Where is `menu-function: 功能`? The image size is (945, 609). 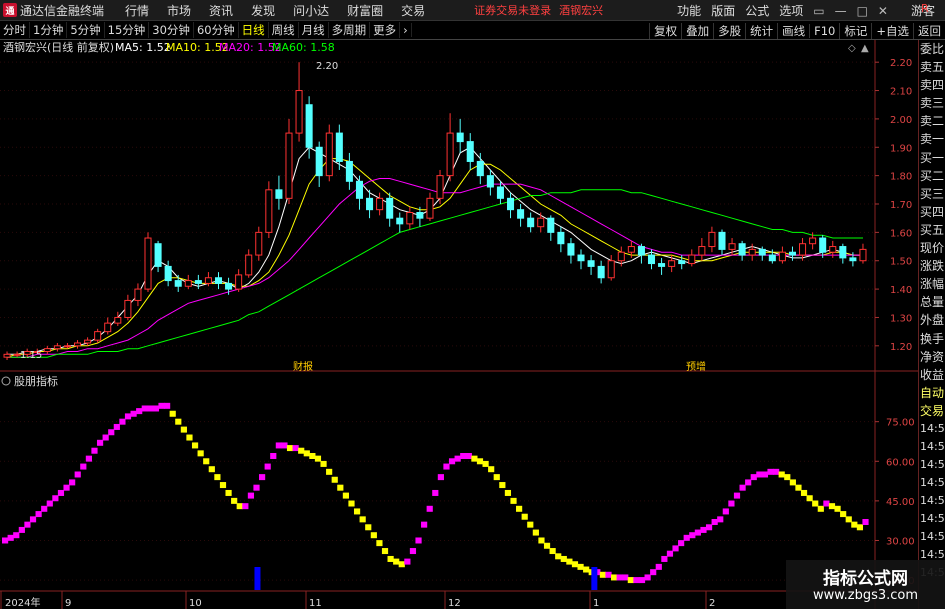 menu-function: 功能 is located at coordinates (689, 10).